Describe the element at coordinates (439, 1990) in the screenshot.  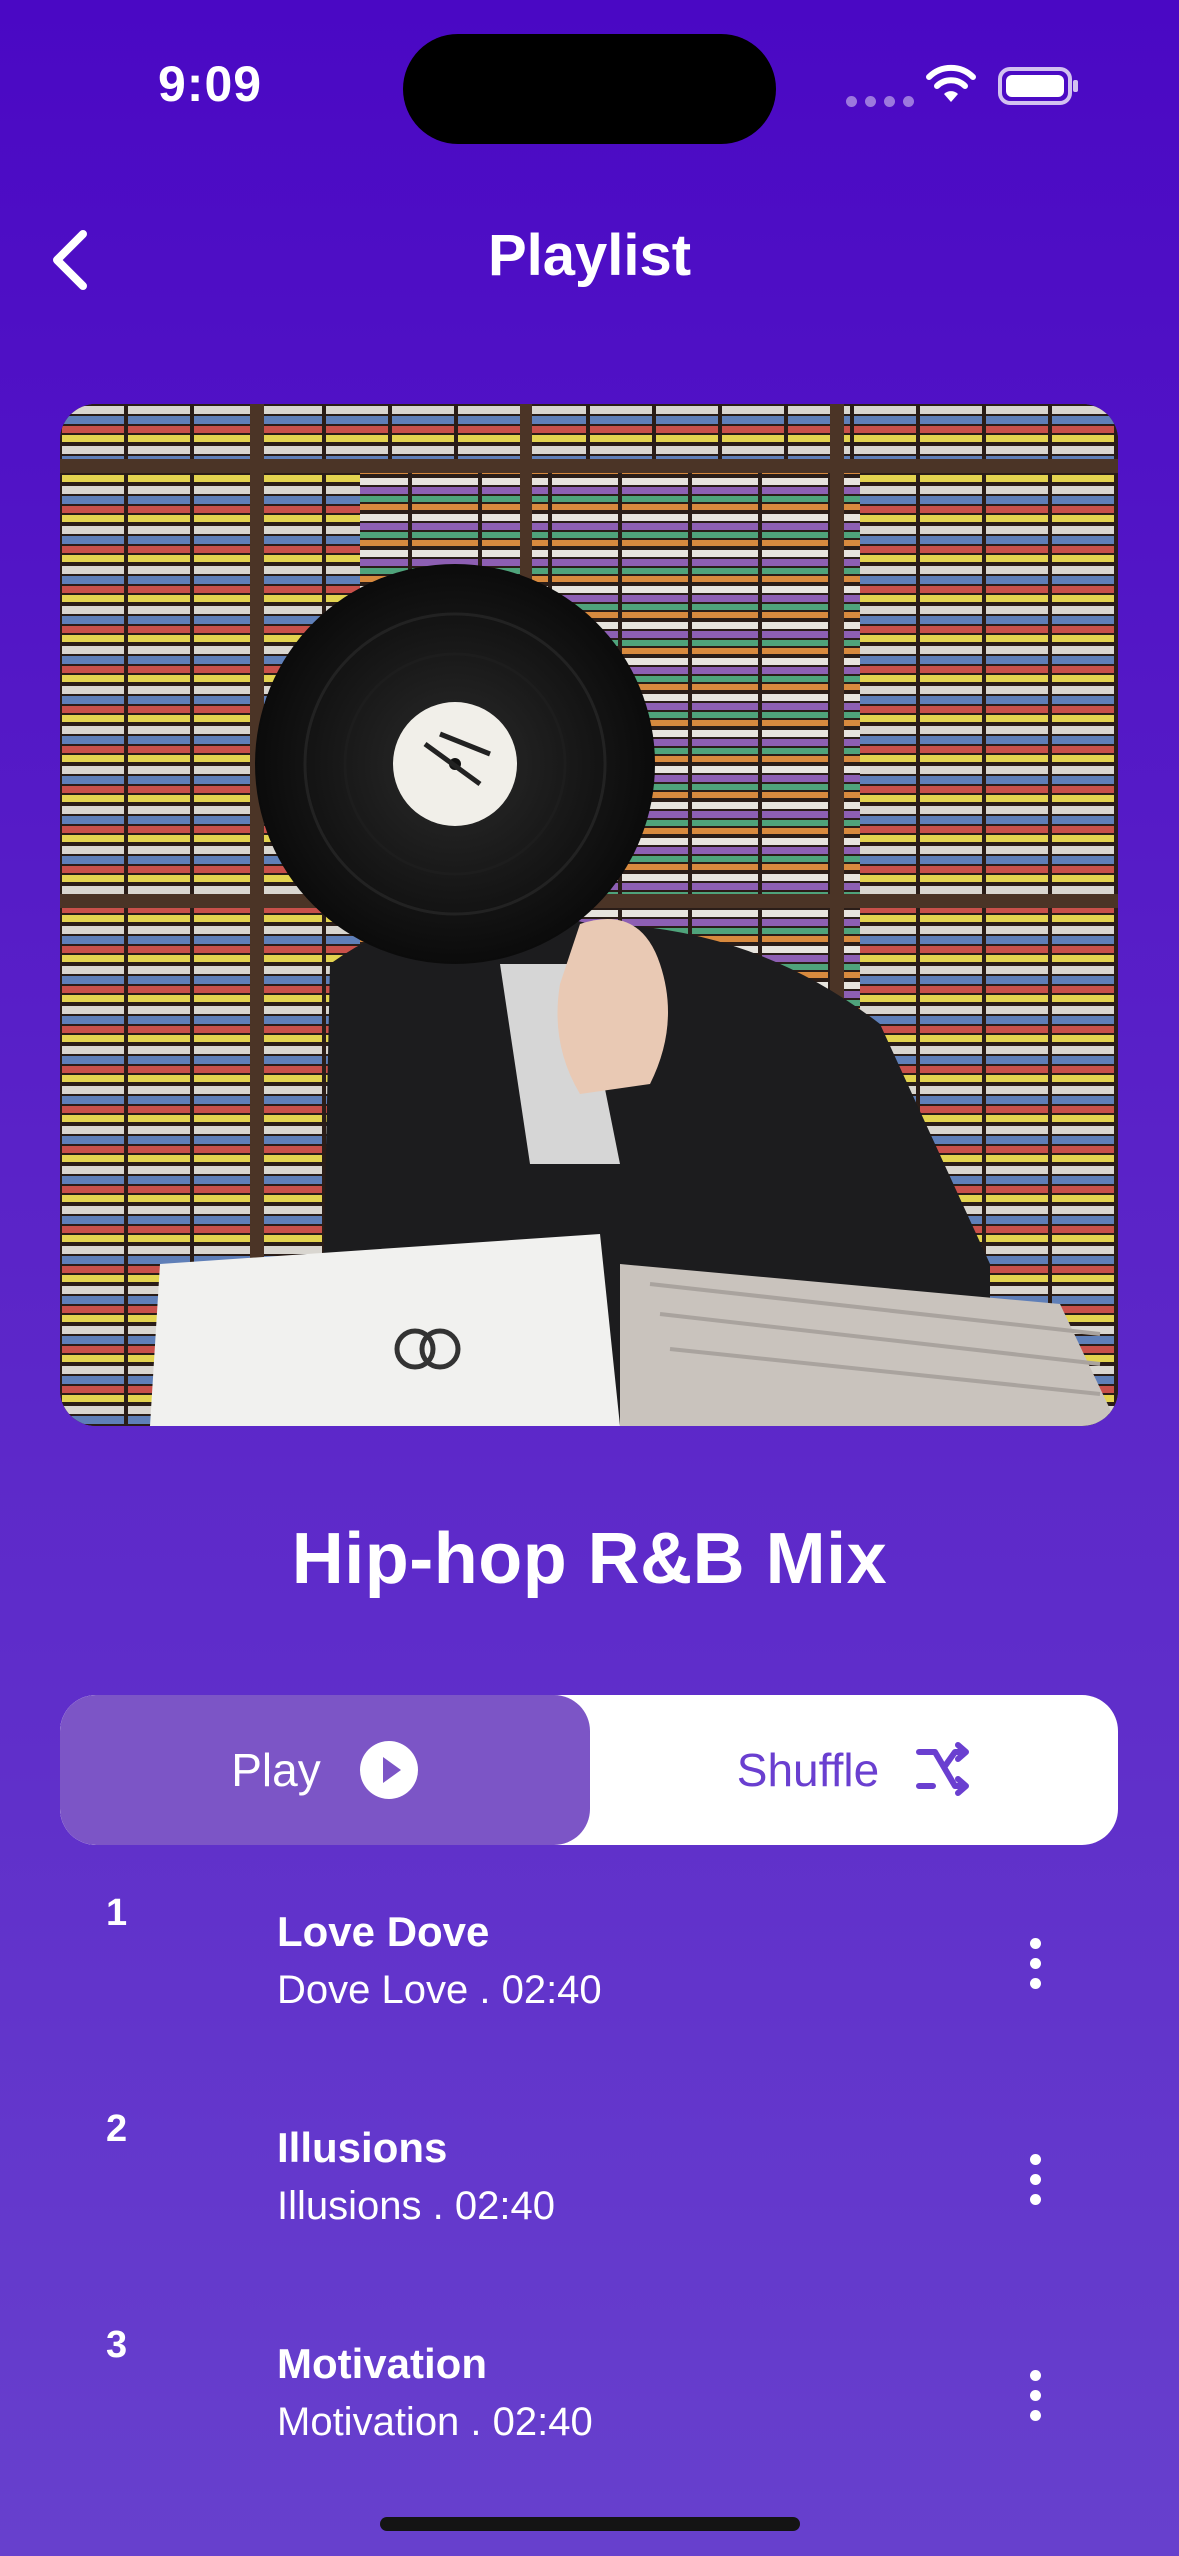
I see `track-subtitle: Dove Love . 02:40` at that location.